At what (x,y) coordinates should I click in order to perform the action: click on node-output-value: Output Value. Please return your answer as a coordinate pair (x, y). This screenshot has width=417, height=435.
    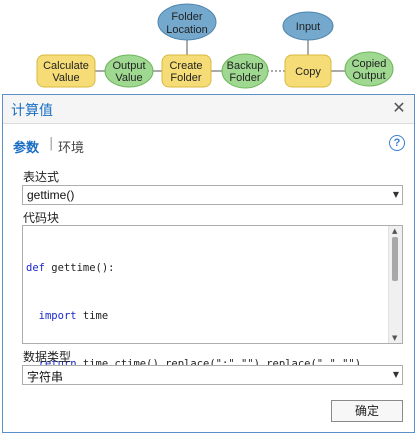
    Looking at the image, I should click on (129, 71).